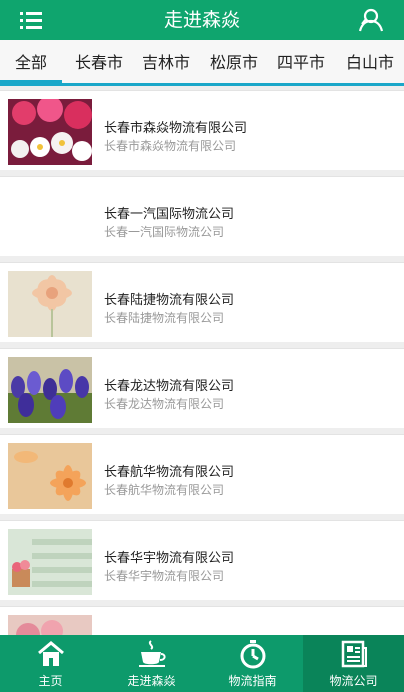 Image resolution: width=404 pixels, height=692 pixels. I want to click on category-tab-changchun: 长春市, so click(99, 61).